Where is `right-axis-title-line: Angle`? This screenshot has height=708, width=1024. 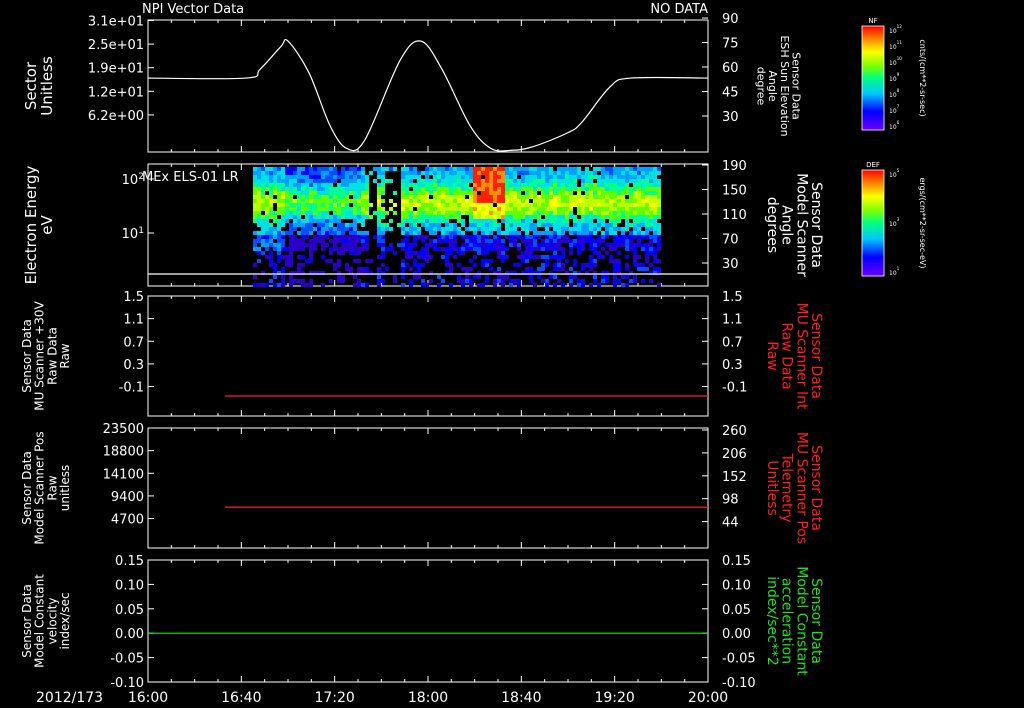
right-axis-title-line: Angle is located at coordinates (787, 225).